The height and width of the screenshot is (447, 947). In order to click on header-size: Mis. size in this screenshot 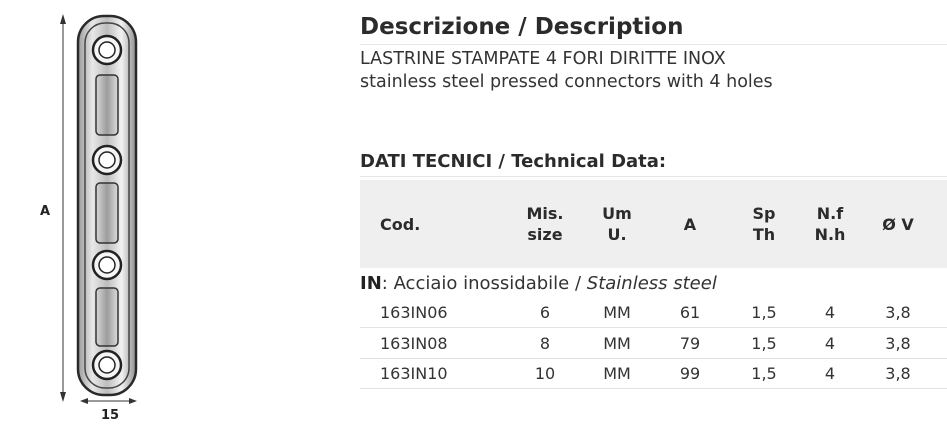, I will do `click(545, 224)`.